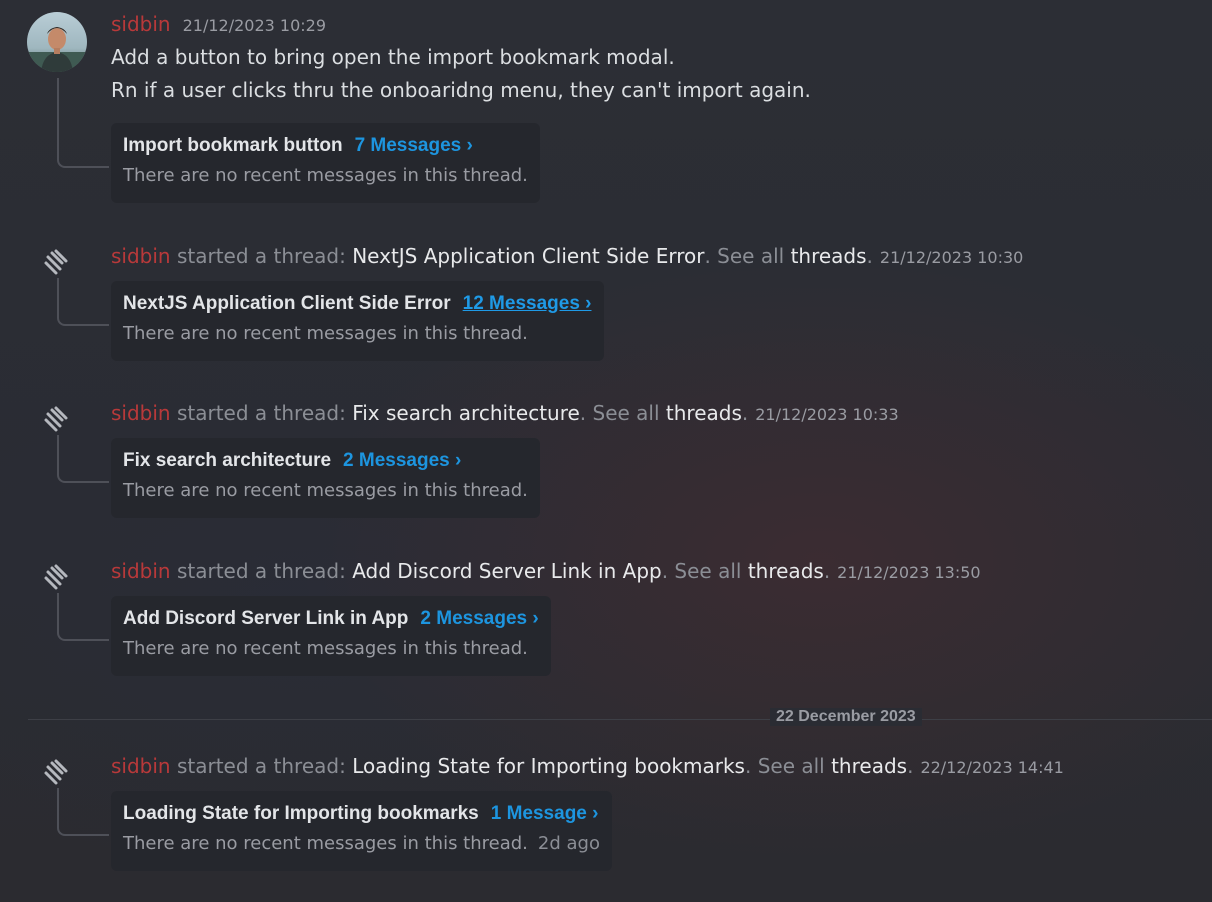 The width and height of the screenshot is (1212, 902). What do you see at coordinates (826, 414) in the screenshot?
I see `timestamp: 21/12/2023 10:33` at bounding box center [826, 414].